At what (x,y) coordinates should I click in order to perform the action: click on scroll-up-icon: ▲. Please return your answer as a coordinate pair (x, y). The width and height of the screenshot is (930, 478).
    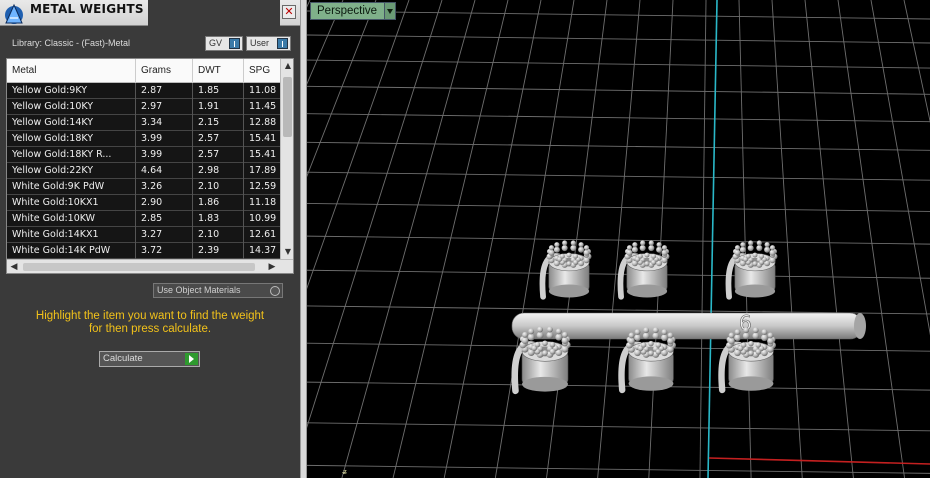
    Looking at the image, I should click on (287, 66).